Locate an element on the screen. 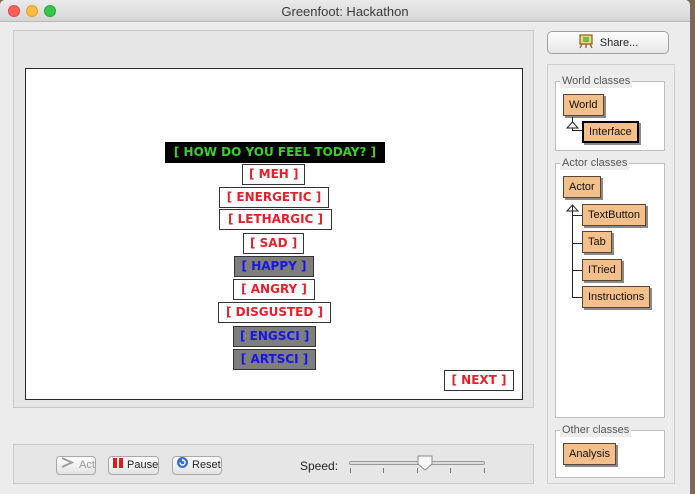 The image size is (695, 494). mood-button-sad: [ SAD ] is located at coordinates (273, 243).